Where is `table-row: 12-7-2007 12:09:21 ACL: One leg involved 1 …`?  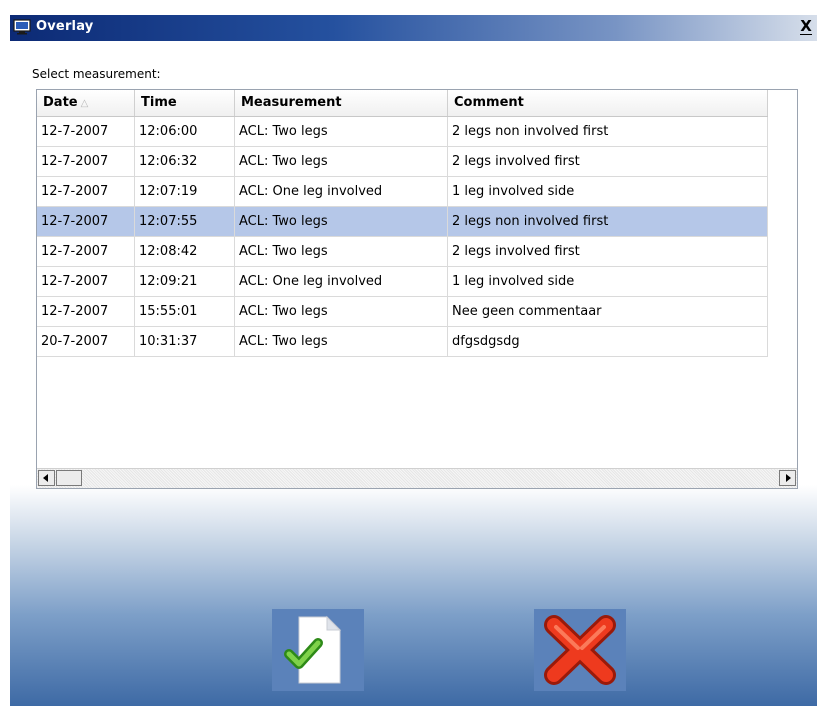 table-row: 12-7-2007 12:09:21 ACL: One leg involved 1 … is located at coordinates (402, 282).